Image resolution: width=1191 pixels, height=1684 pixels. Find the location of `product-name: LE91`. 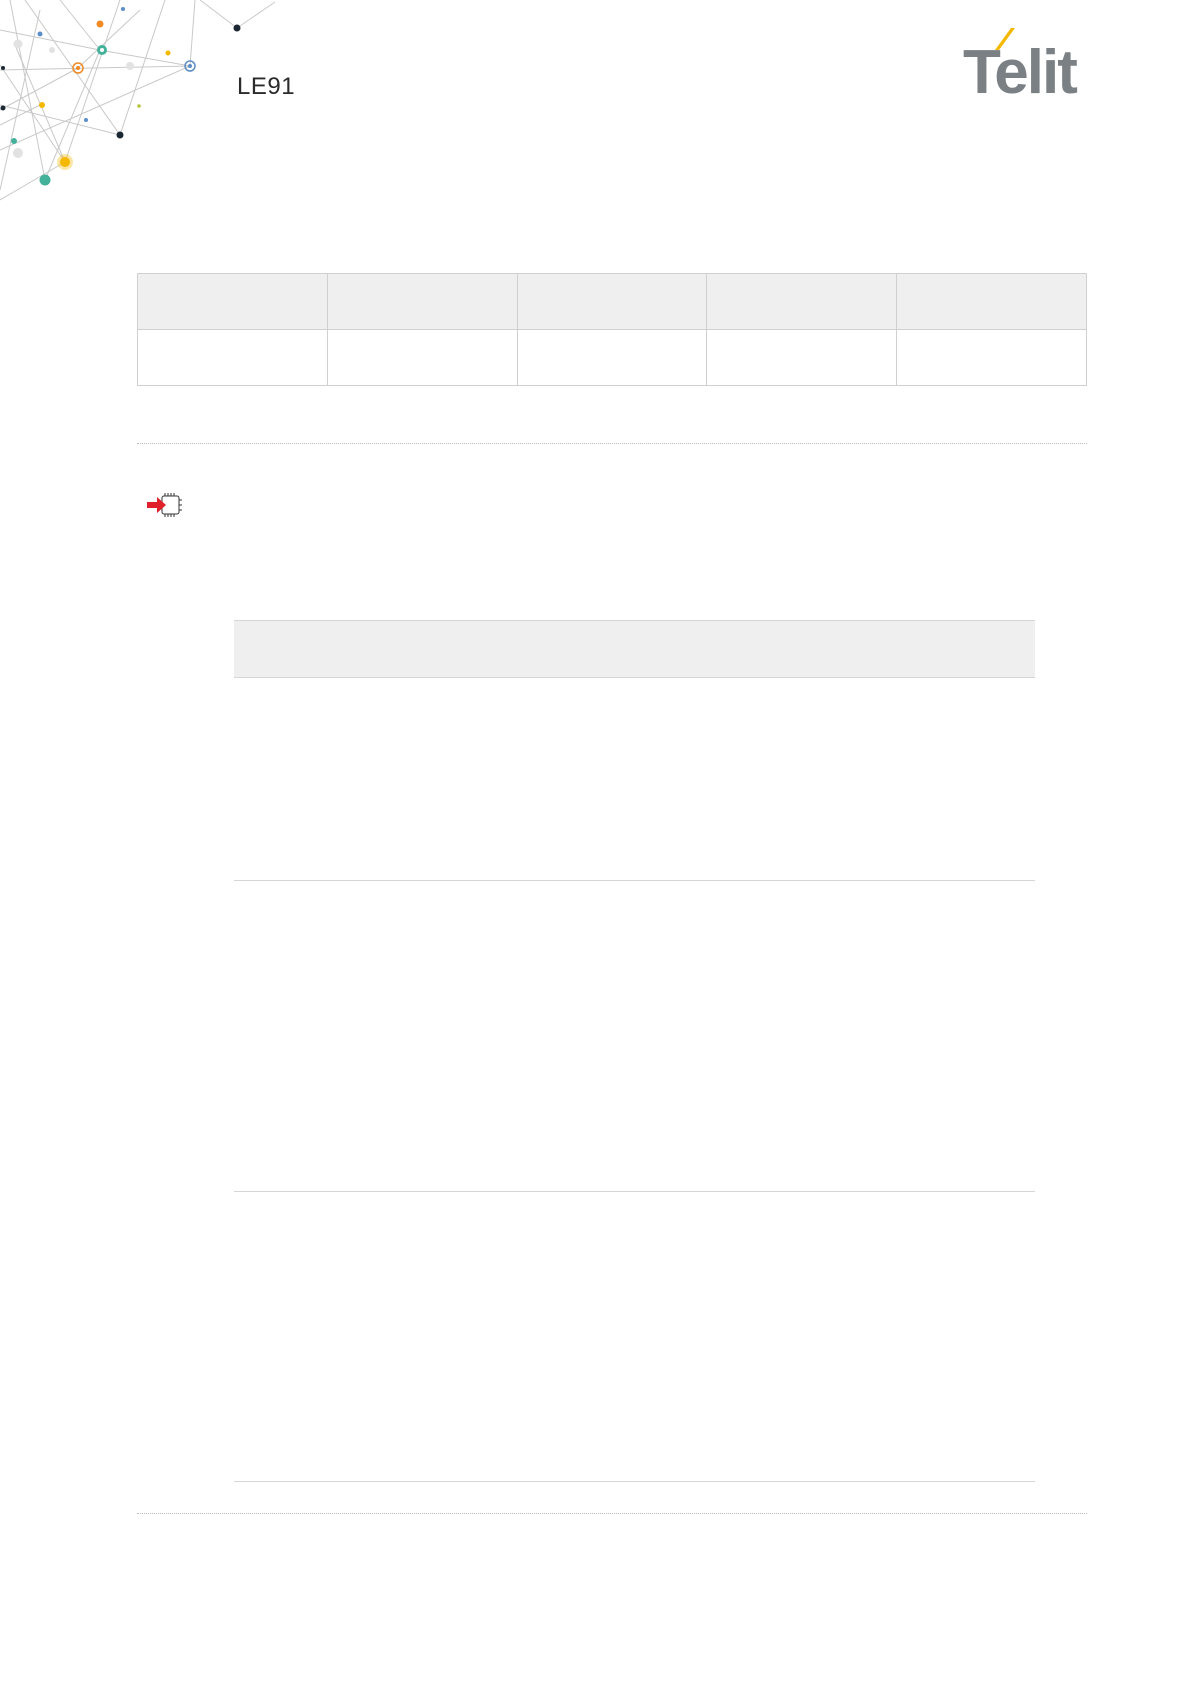

product-name: LE91 is located at coordinates (266, 86).